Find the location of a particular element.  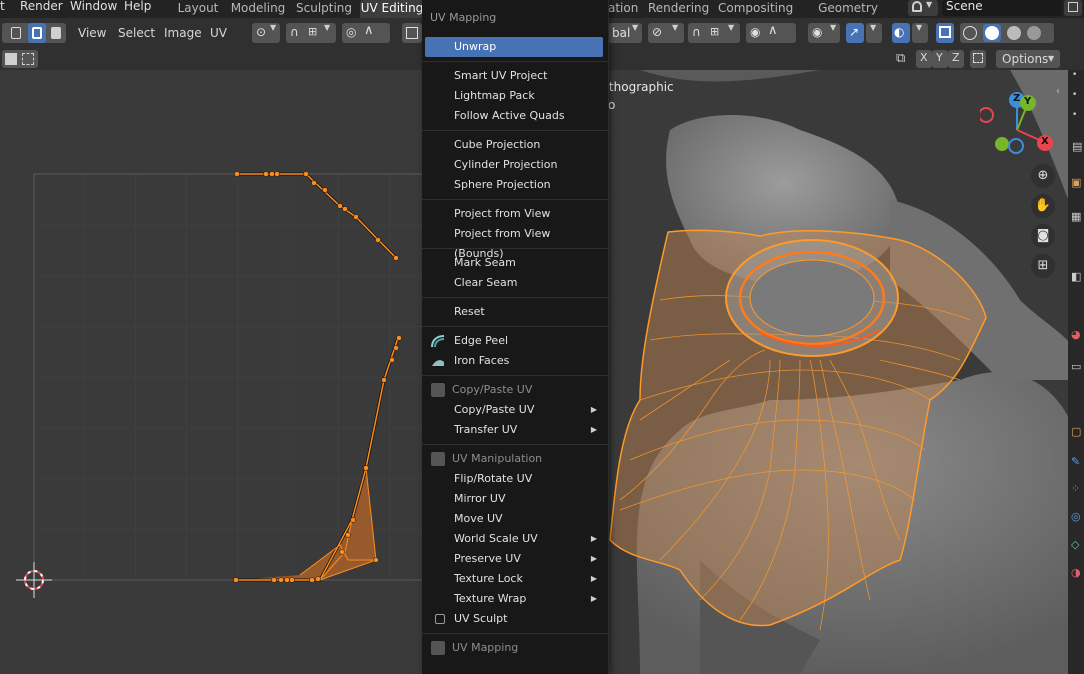

xray-toggle-button is located at coordinates (945, 33).